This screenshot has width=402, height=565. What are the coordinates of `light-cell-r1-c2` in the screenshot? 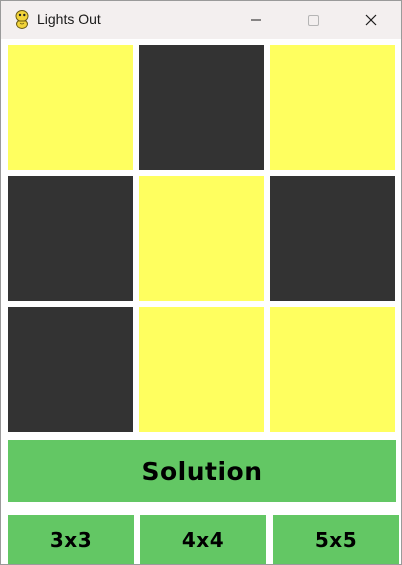 It's located at (201, 107).